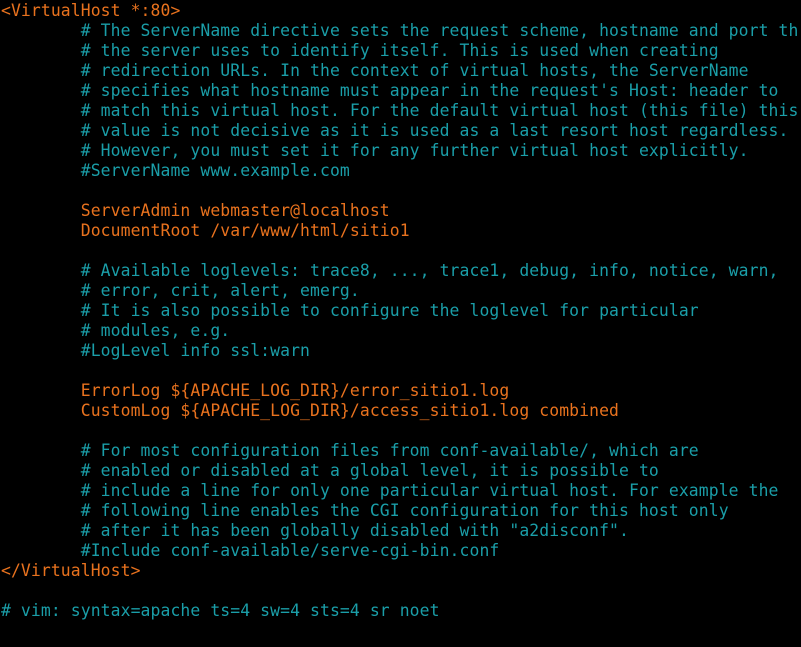 The image size is (801, 647). Describe the element at coordinates (91, 10) in the screenshot. I see `editor-line: <VirtualHost *:80>` at that location.